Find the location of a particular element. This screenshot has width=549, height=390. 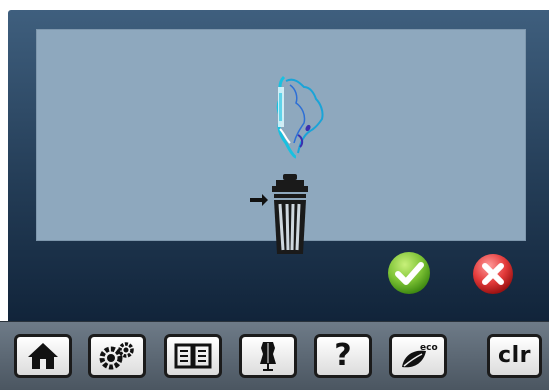

home-button is located at coordinates (43, 356).